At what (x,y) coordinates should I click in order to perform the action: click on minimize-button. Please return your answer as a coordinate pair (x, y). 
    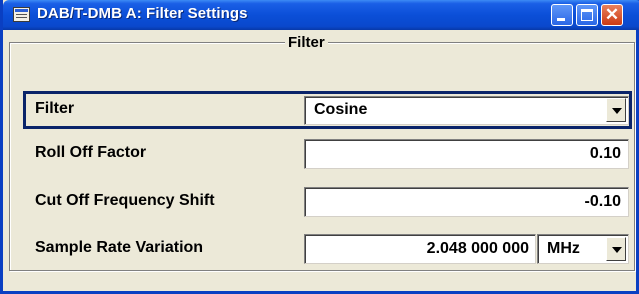
    Looking at the image, I should click on (562, 15).